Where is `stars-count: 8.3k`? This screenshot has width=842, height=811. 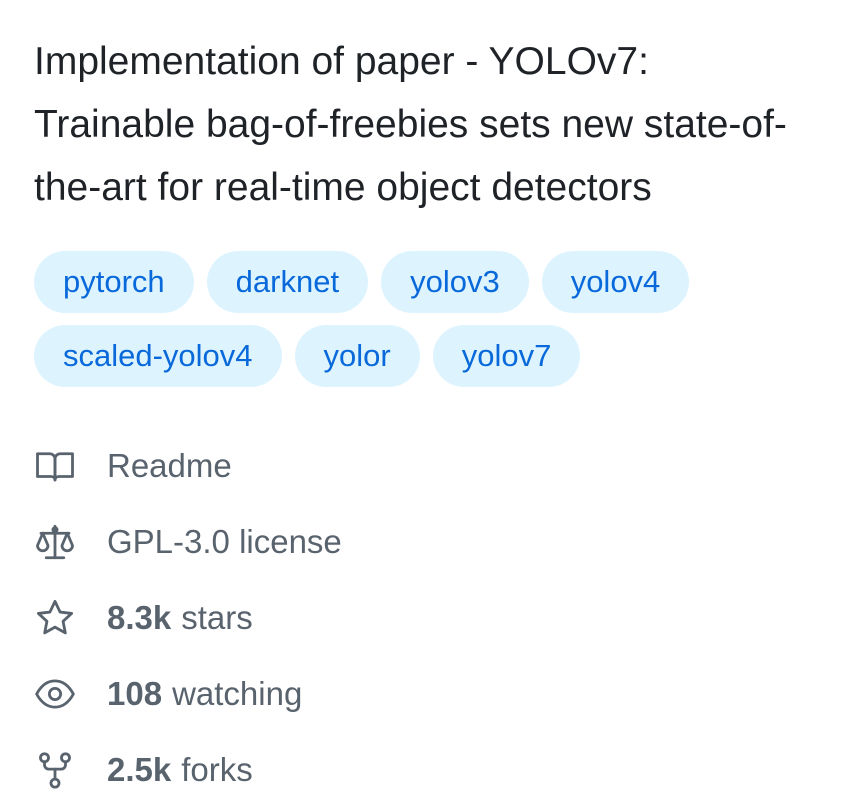 stars-count: 8.3k is located at coordinates (139, 617).